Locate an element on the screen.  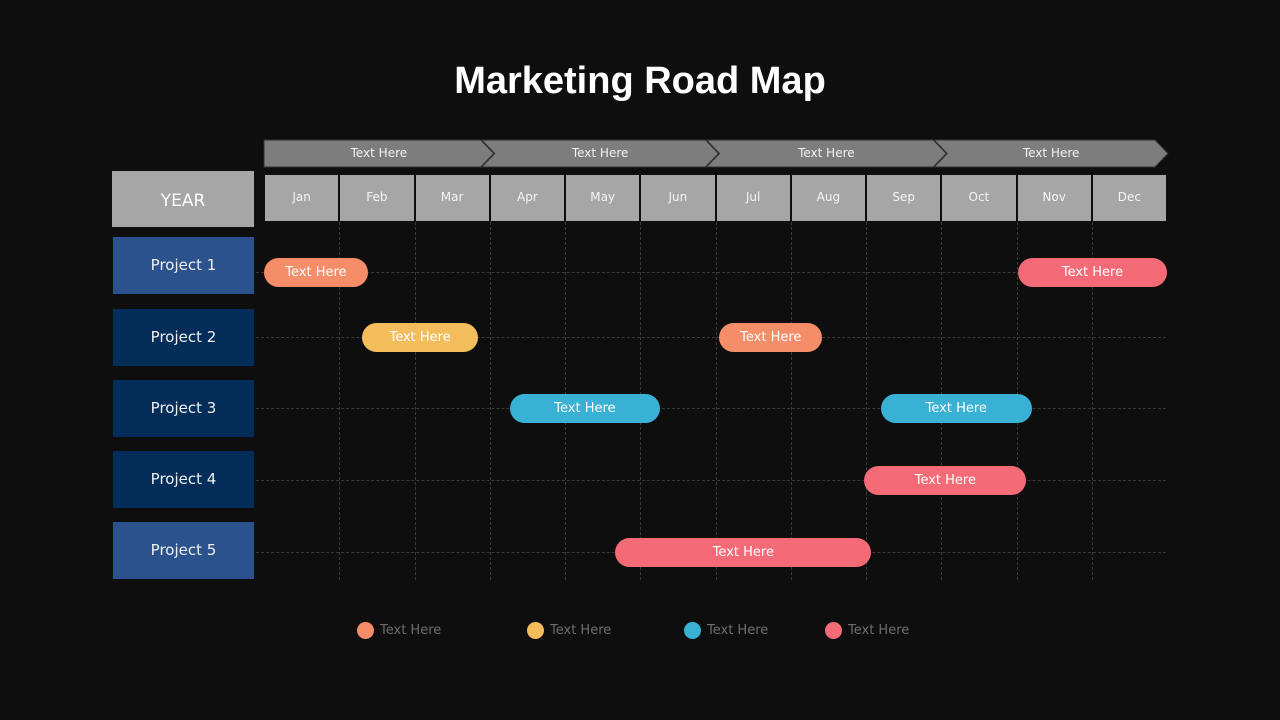
month-may: May is located at coordinates (603, 198).